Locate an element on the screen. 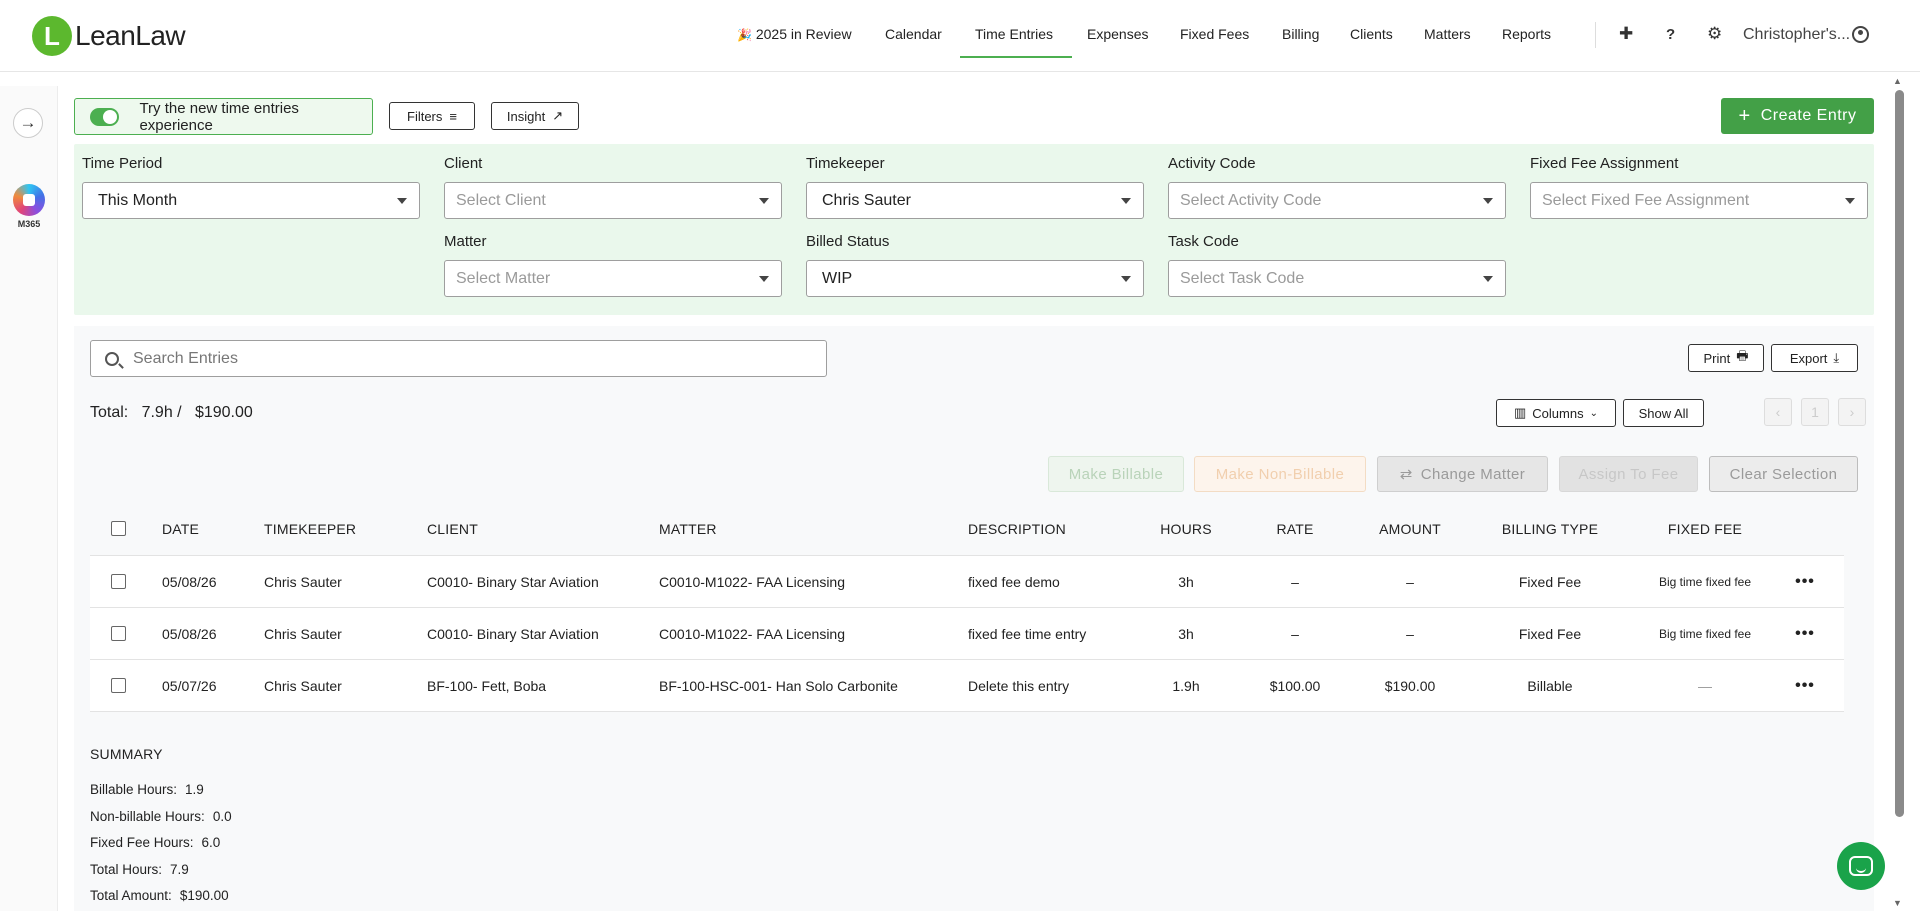 This screenshot has width=1920, height=911. nav-fixed-fees: Fixed Fees is located at coordinates (1214, 34).